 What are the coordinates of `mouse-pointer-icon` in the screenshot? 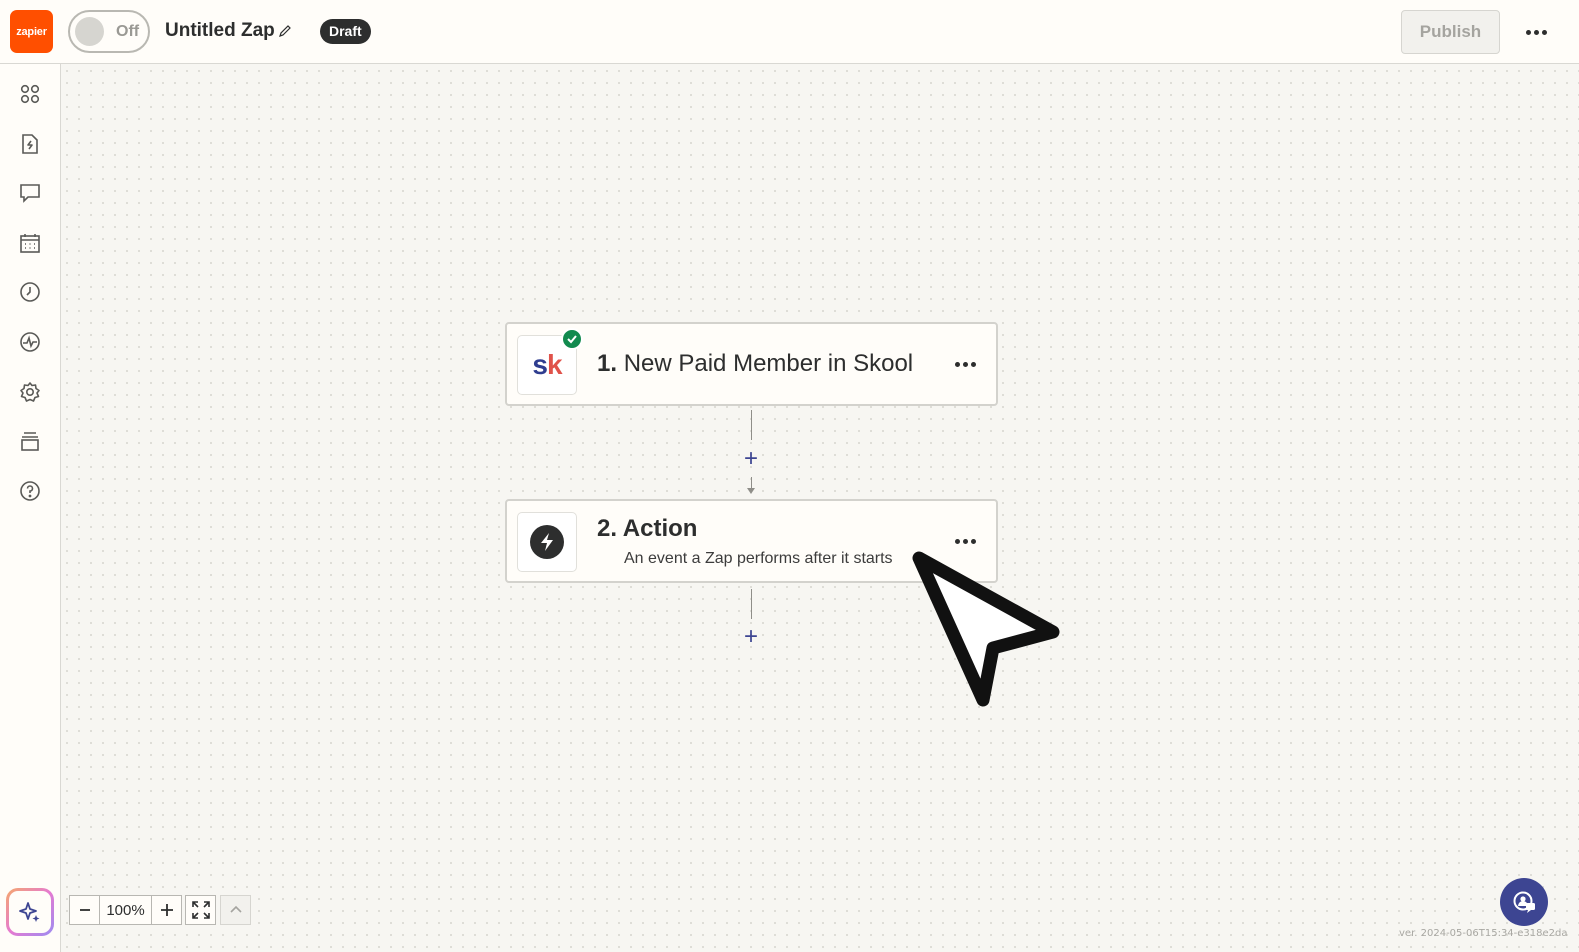 It's located at (986, 629).